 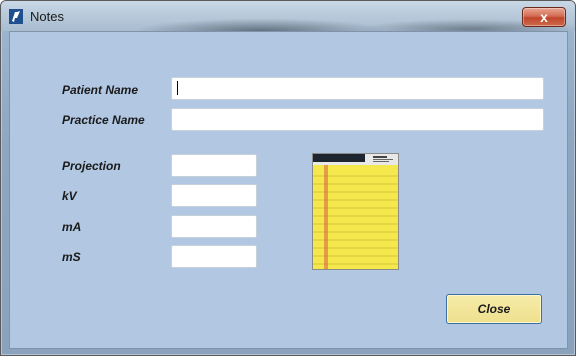 I want to click on ms-field, so click(x=214, y=256).